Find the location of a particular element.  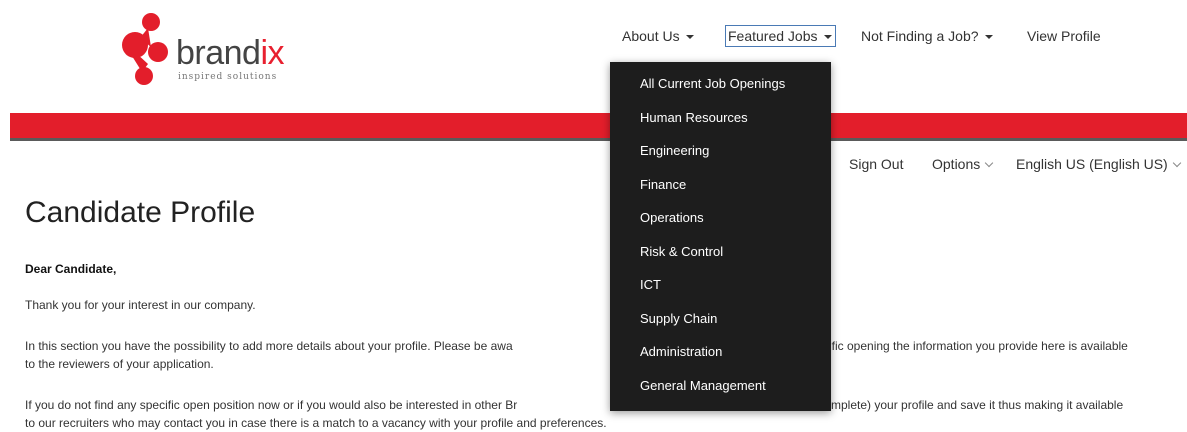

dropdown-item-general-management: General Management is located at coordinates (703, 385).